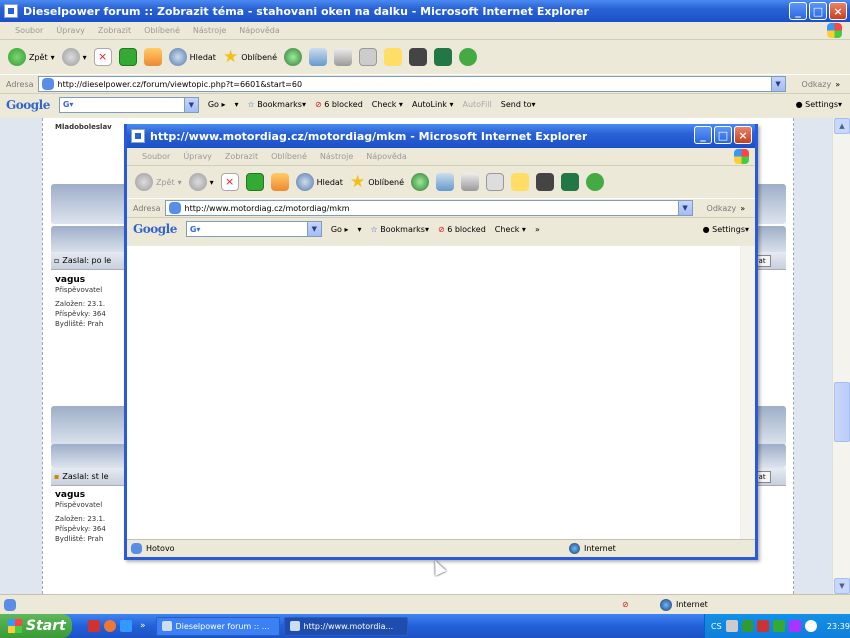 The width and height of the screenshot is (850, 638). Describe the element at coordinates (518, 104) in the screenshot. I see `sendto-button: Send to▾` at that location.